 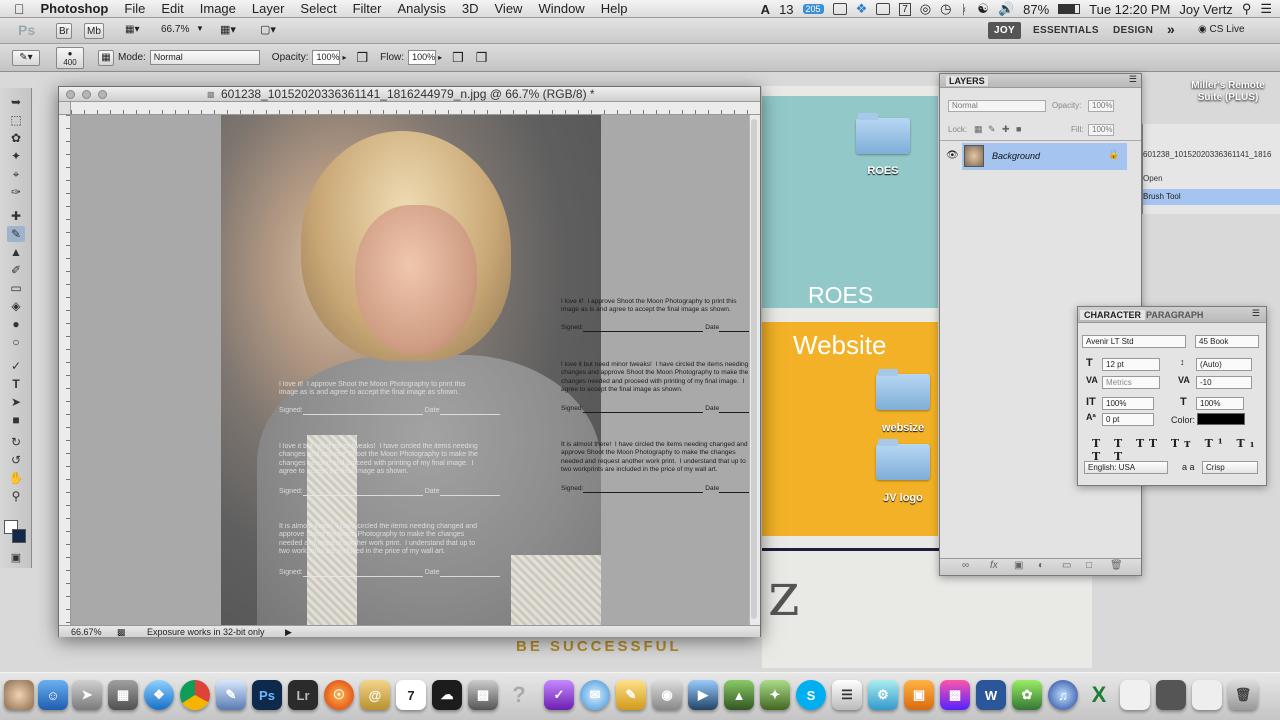 What do you see at coordinates (75, 9) in the screenshot?
I see `app-menu: Photoshop` at bounding box center [75, 9].